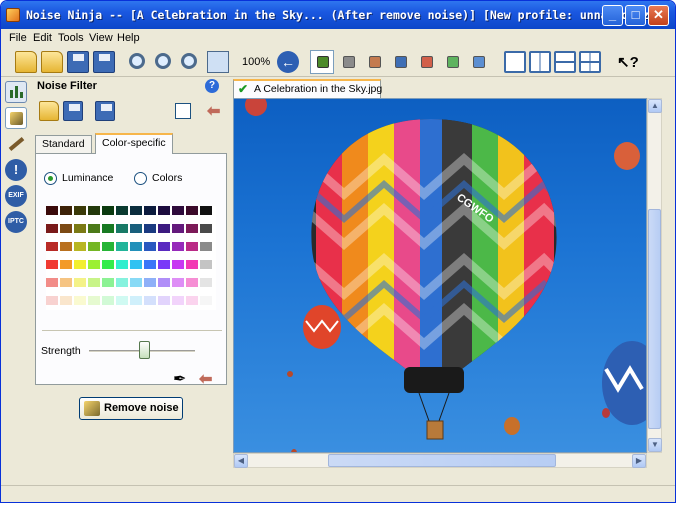 The height and width of the screenshot is (512, 680). I want to click on tab-standard: Standard, so click(63, 144).